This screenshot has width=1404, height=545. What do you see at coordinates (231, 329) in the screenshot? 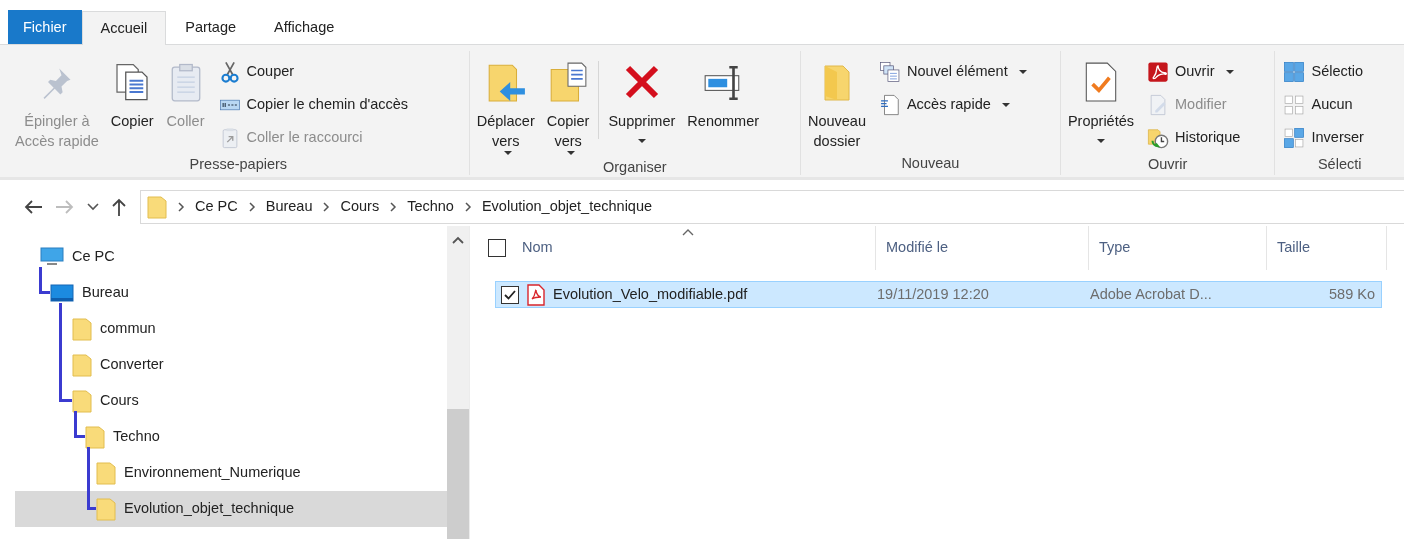
I see `tree-item: commun` at bounding box center [231, 329].